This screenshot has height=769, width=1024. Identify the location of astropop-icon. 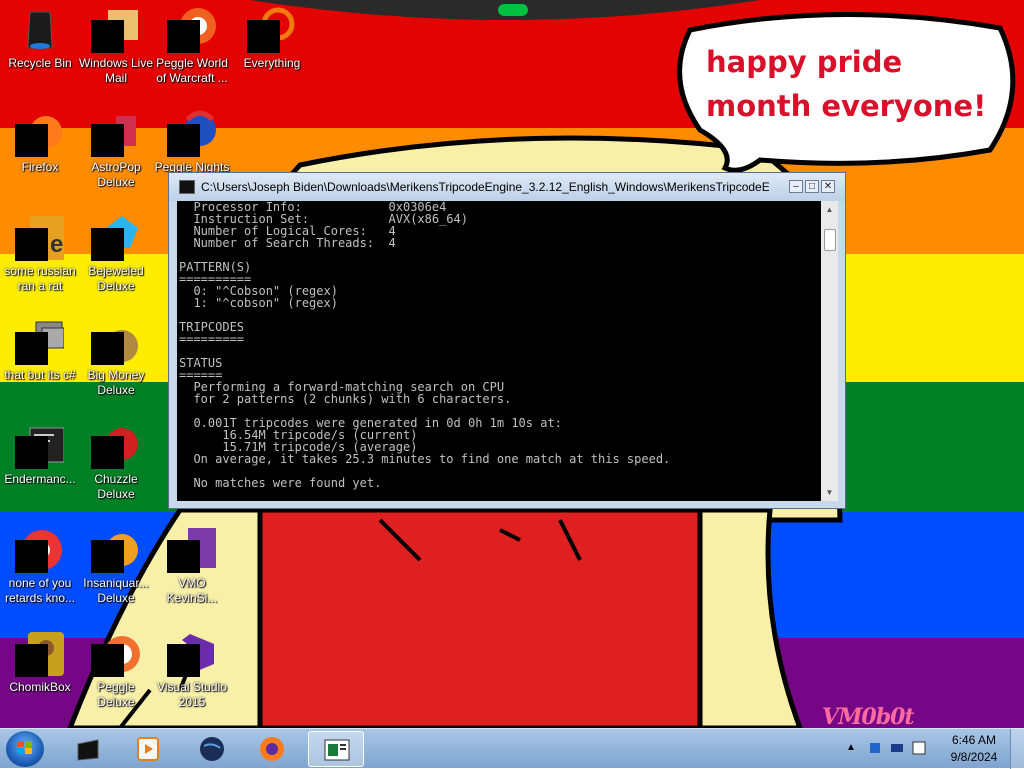
(115, 134).